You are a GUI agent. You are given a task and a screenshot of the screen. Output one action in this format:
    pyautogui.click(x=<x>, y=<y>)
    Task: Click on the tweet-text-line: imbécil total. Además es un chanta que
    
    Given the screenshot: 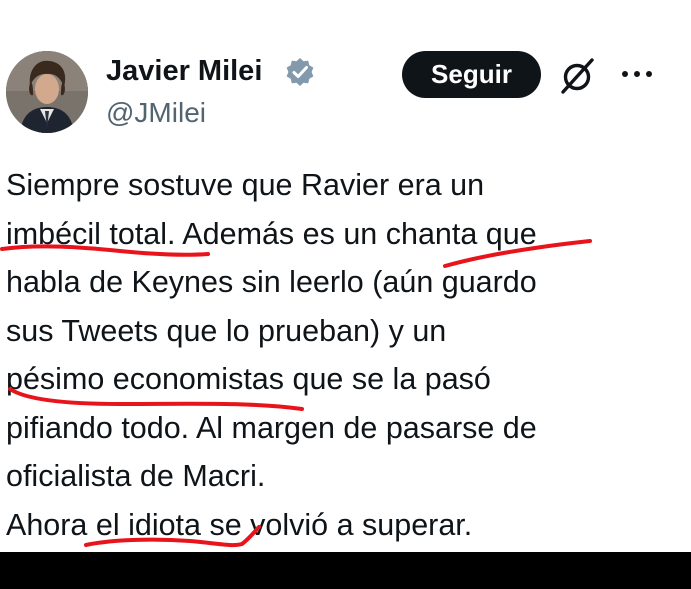 What is the action you would take?
    pyautogui.click(x=271, y=233)
    